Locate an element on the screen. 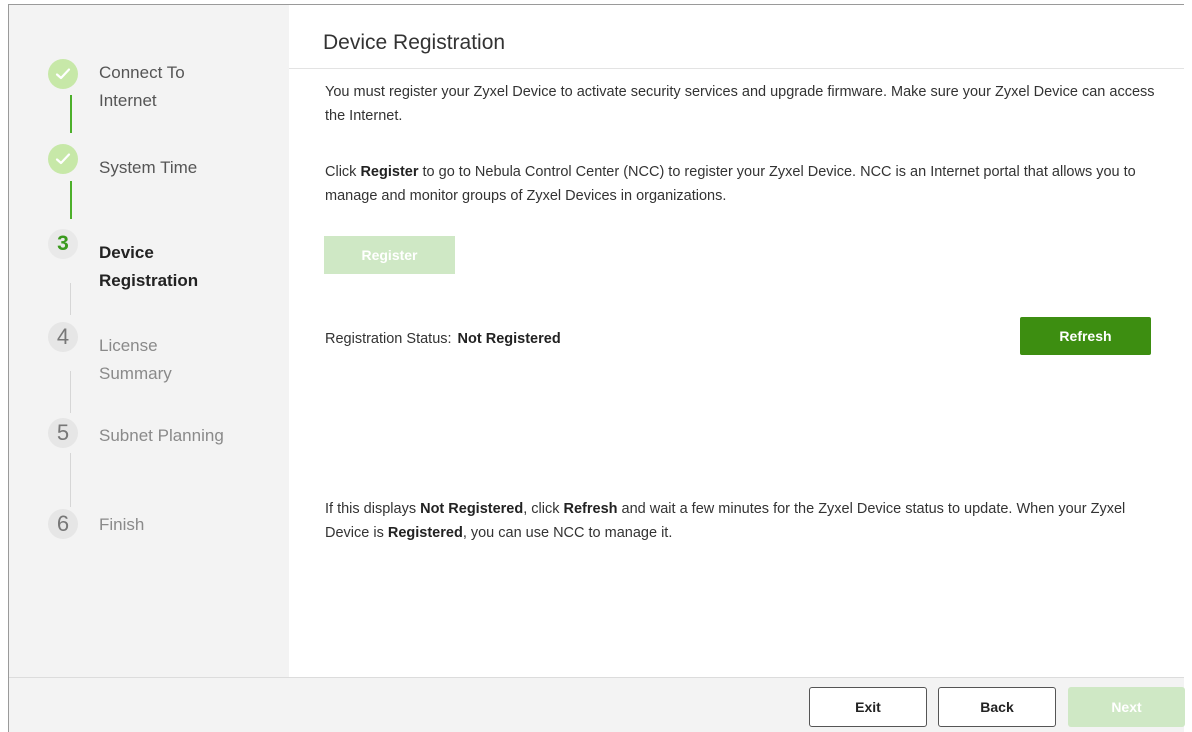  refresh-button: Refresh is located at coordinates (1085, 336).